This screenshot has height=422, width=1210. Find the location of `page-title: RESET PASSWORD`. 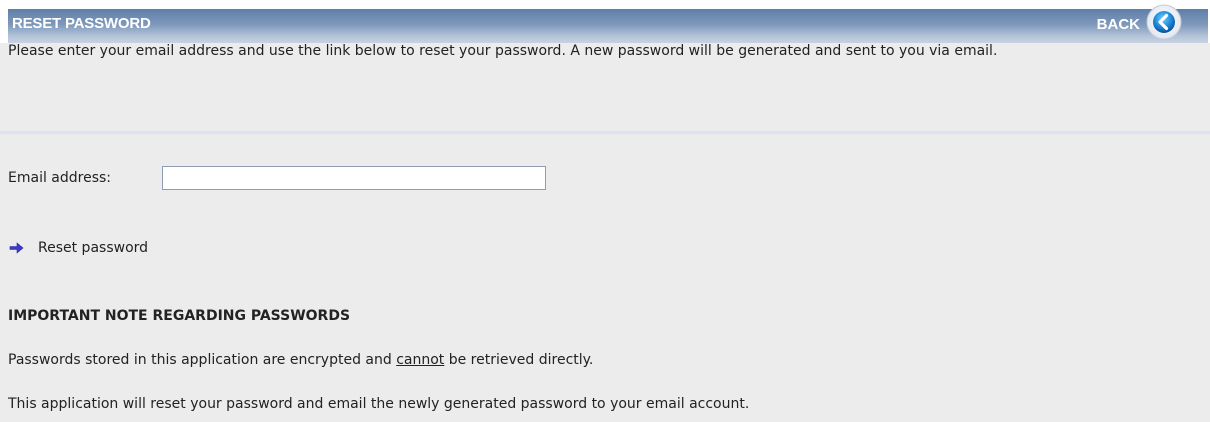

page-title: RESET PASSWORD is located at coordinates (81, 23).